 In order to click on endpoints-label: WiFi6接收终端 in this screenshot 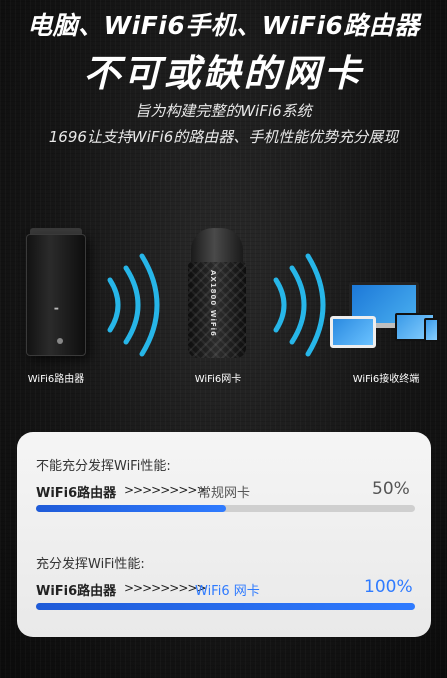, I will do `click(386, 379)`.